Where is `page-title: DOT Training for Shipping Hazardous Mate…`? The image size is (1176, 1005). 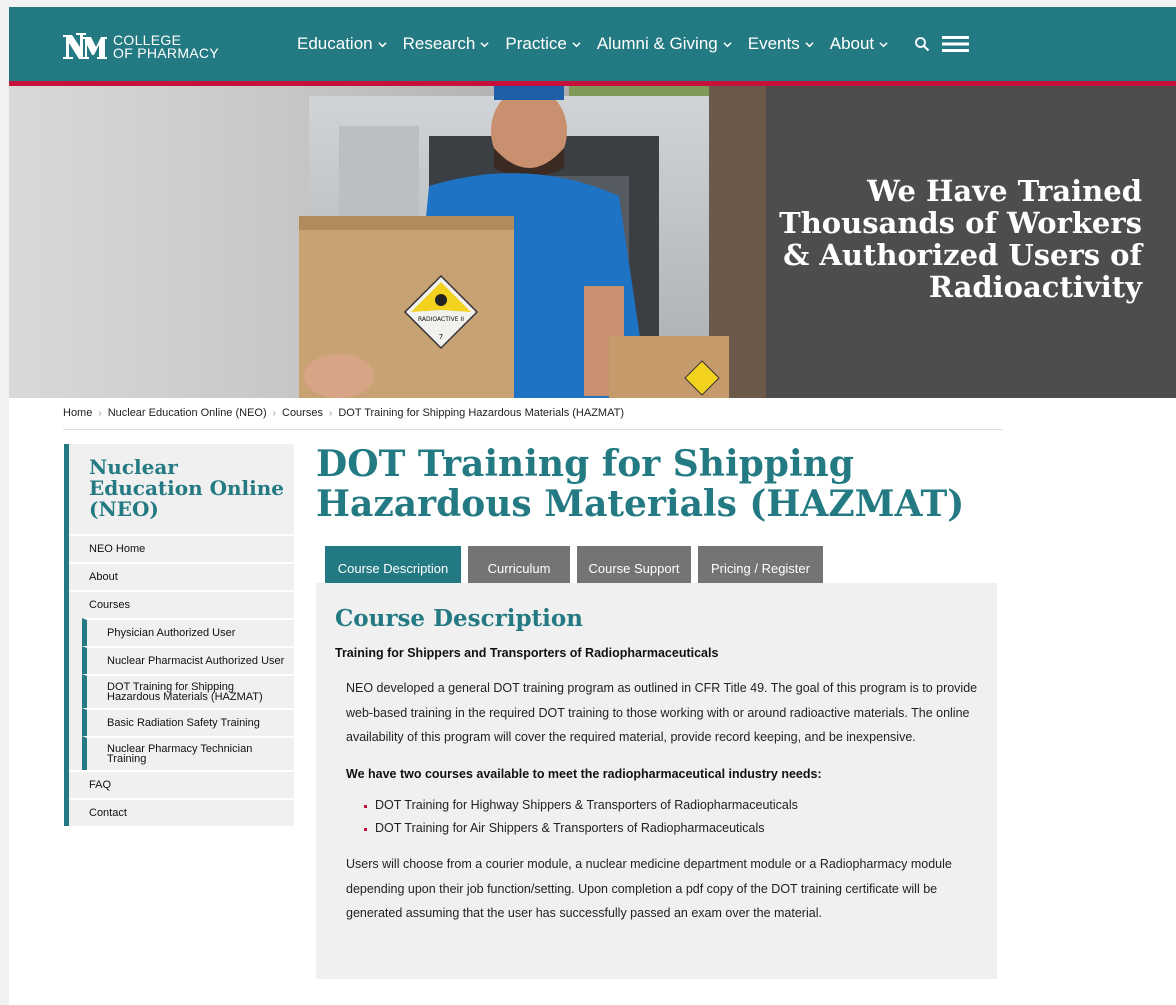 page-title: DOT Training for Shipping Hazardous Mate… is located at coordinates (640, 484).